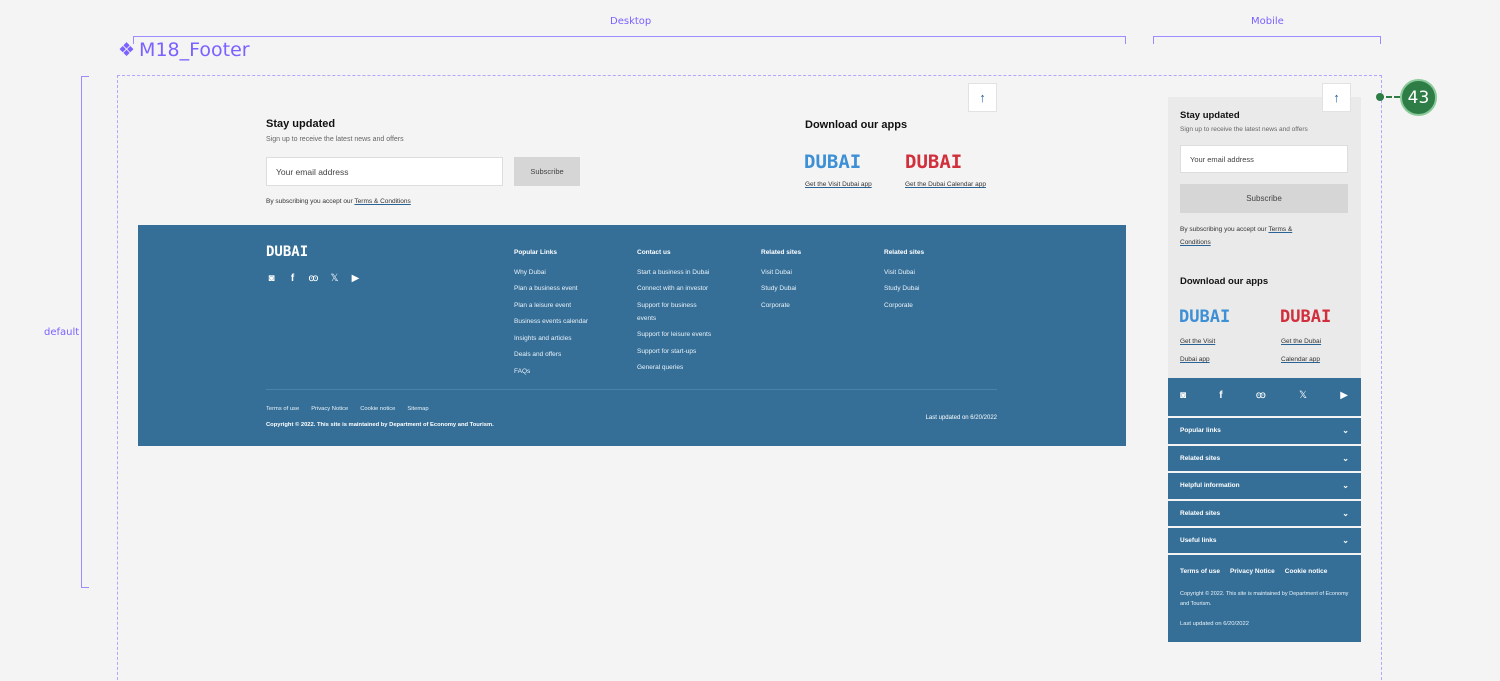  What do you see at coordinates (1305, 317) in the screenshot?
I see `mobile-dubai-calendar-logo: DUBAI` at bounding box center [1305, 317].